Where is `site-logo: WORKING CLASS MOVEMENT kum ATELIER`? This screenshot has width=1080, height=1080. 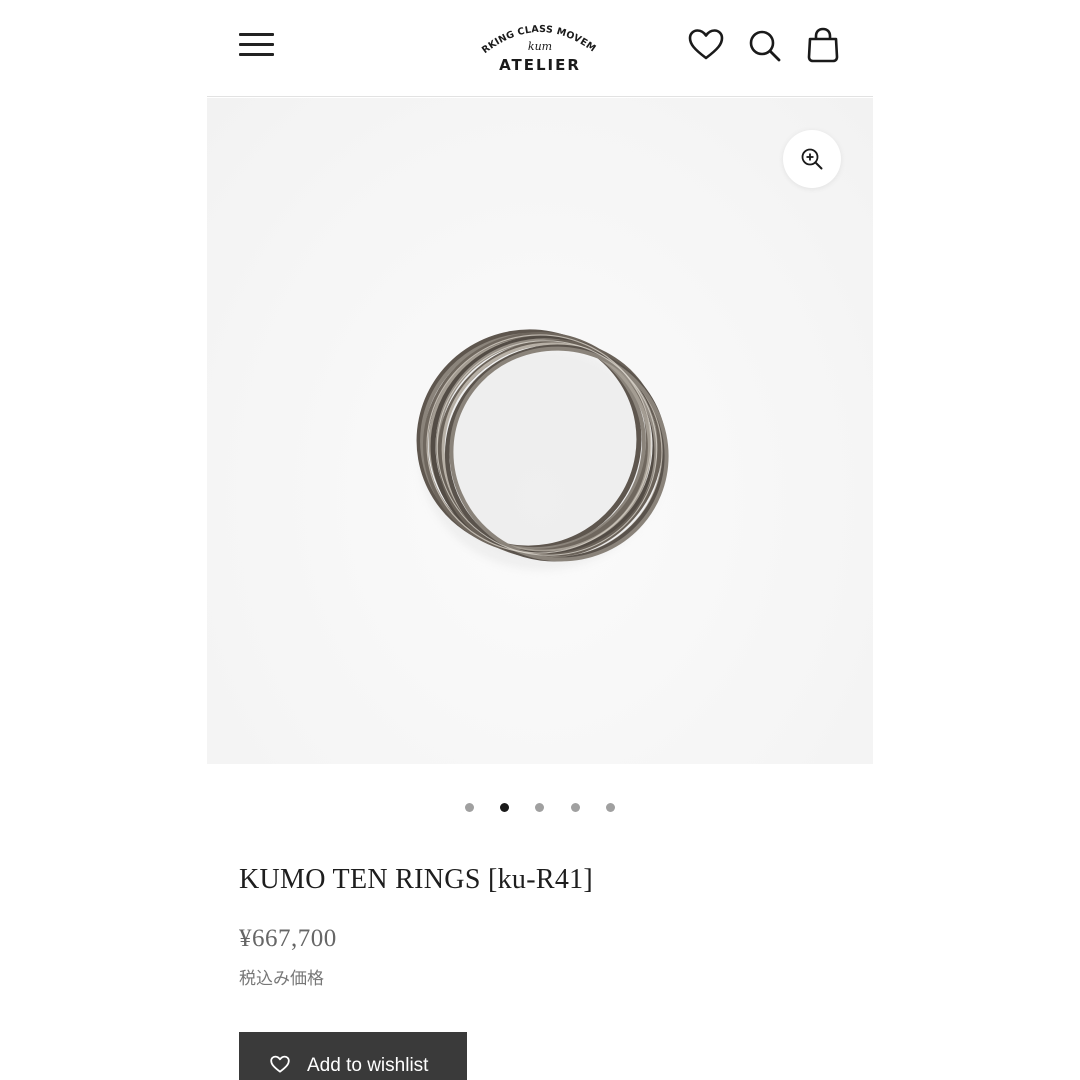
site-logo: WORKING CLASS MOVEMENT kum ATELIER is located at coordinates (540, 48).